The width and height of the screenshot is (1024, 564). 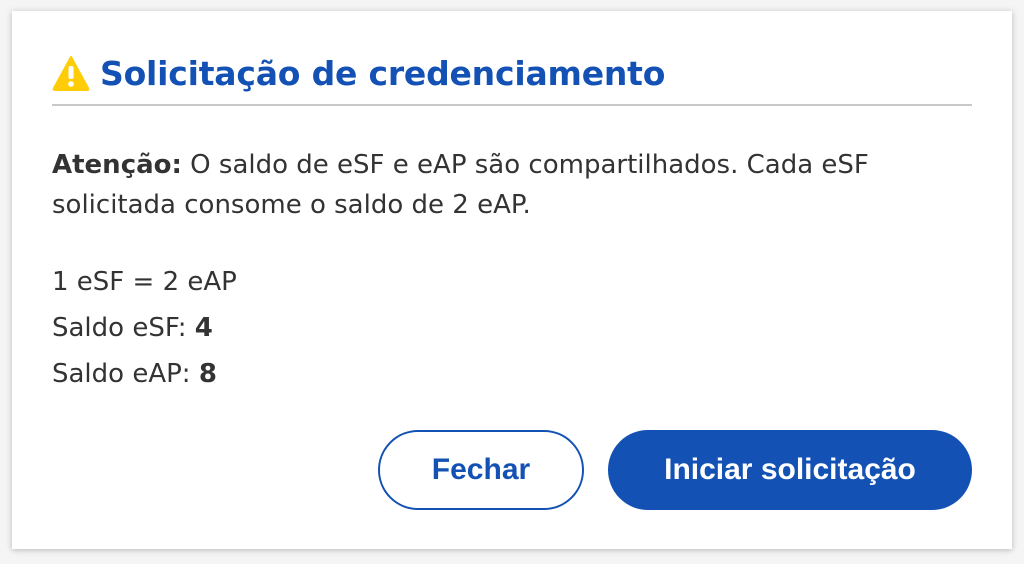 I want to click on warning-icon, so click(x=71, y=73).